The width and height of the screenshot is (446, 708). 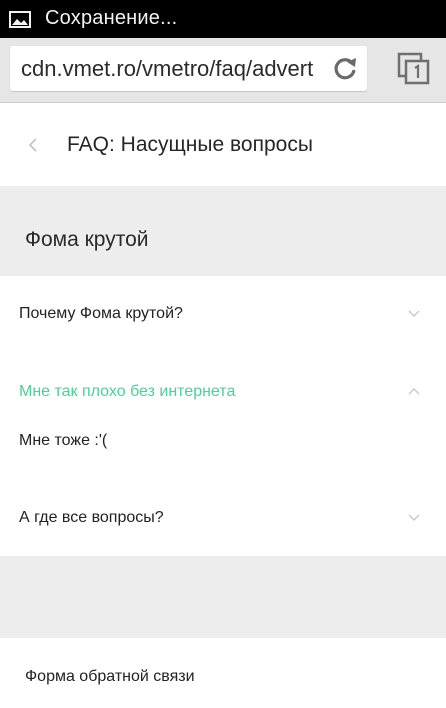 I want to click on footer: Форма обратной связи, so click(x=223, y=673).